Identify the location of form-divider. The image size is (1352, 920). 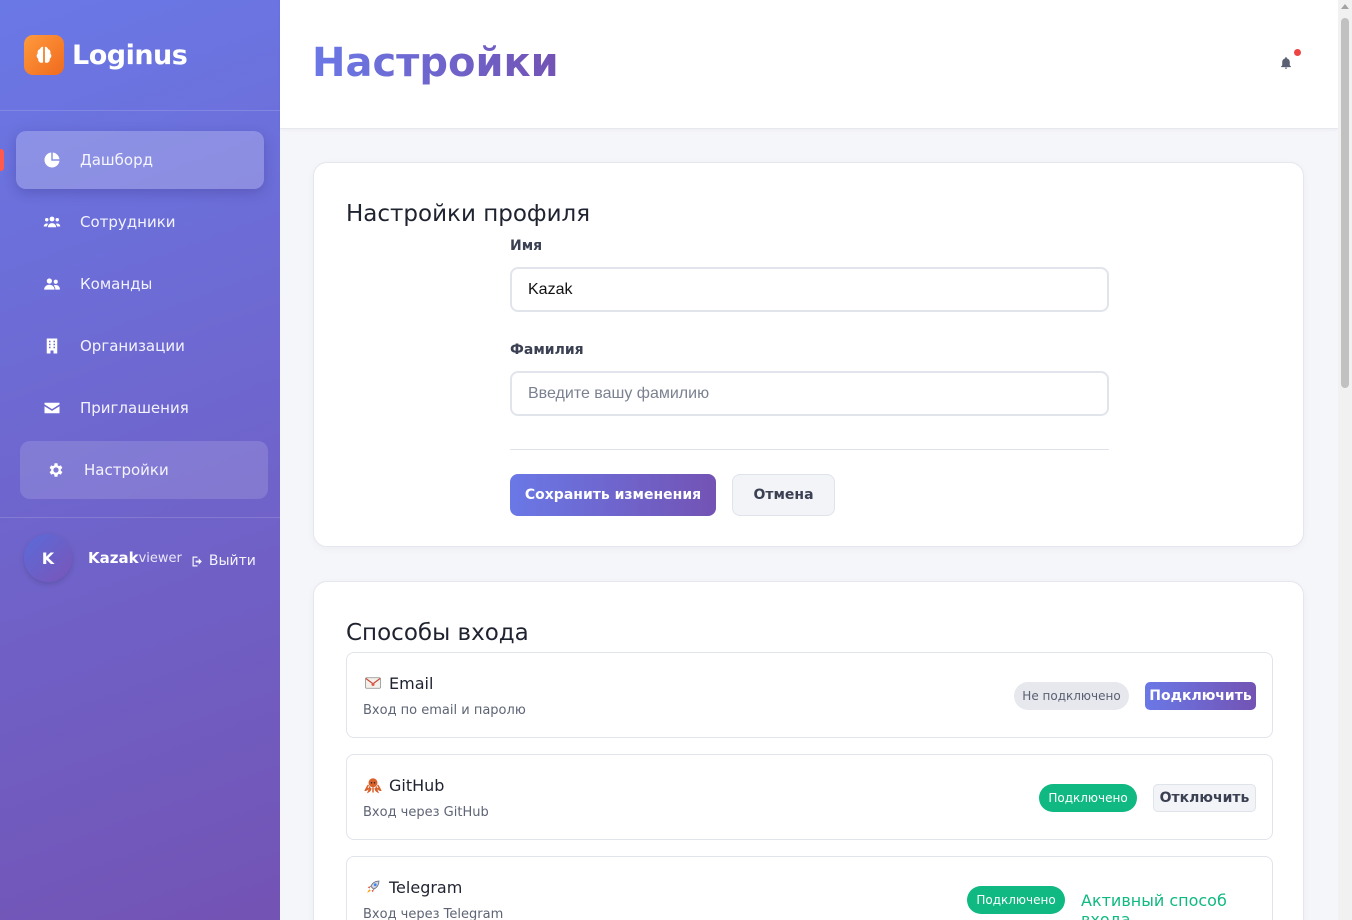
(809, 449).